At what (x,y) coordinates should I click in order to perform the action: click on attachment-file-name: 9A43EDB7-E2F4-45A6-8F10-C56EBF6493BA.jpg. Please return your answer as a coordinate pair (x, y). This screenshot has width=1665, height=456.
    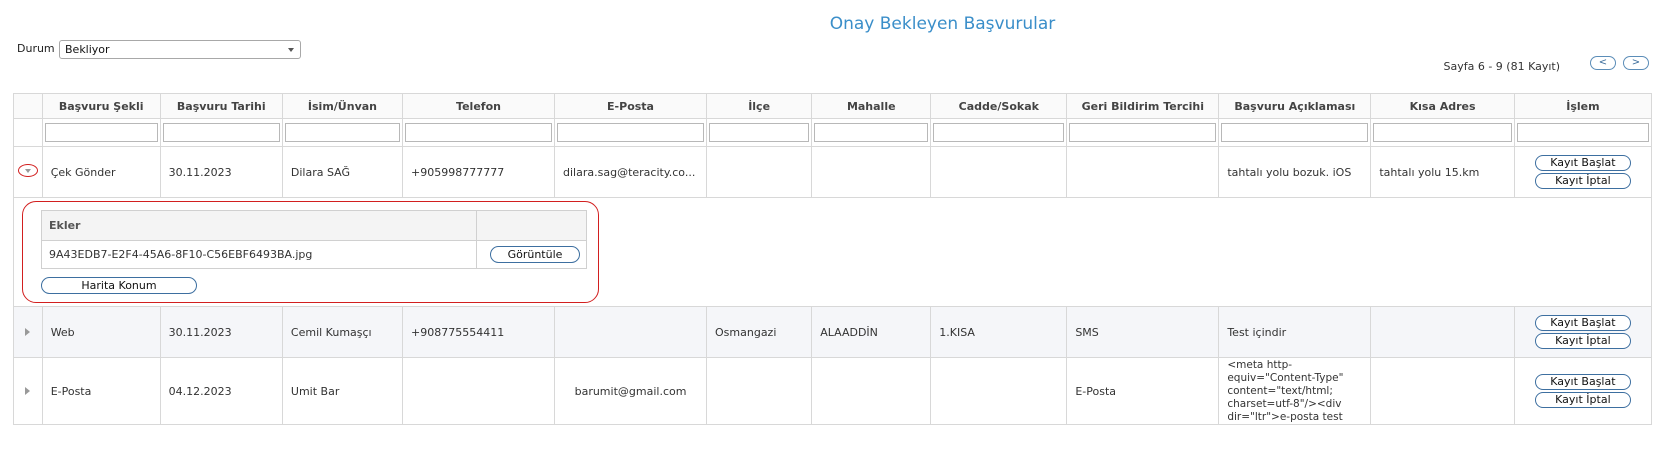
    Looking at the image, I should click on (259, 254).